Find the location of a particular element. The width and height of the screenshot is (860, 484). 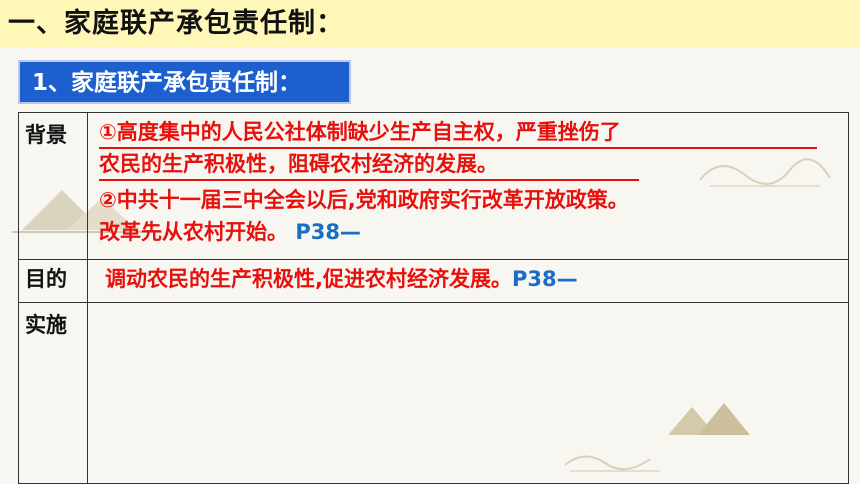

purpose-line: 调动农民的生产积极性,促进农村经济发展。P38— is located at coordinates (341, 279).